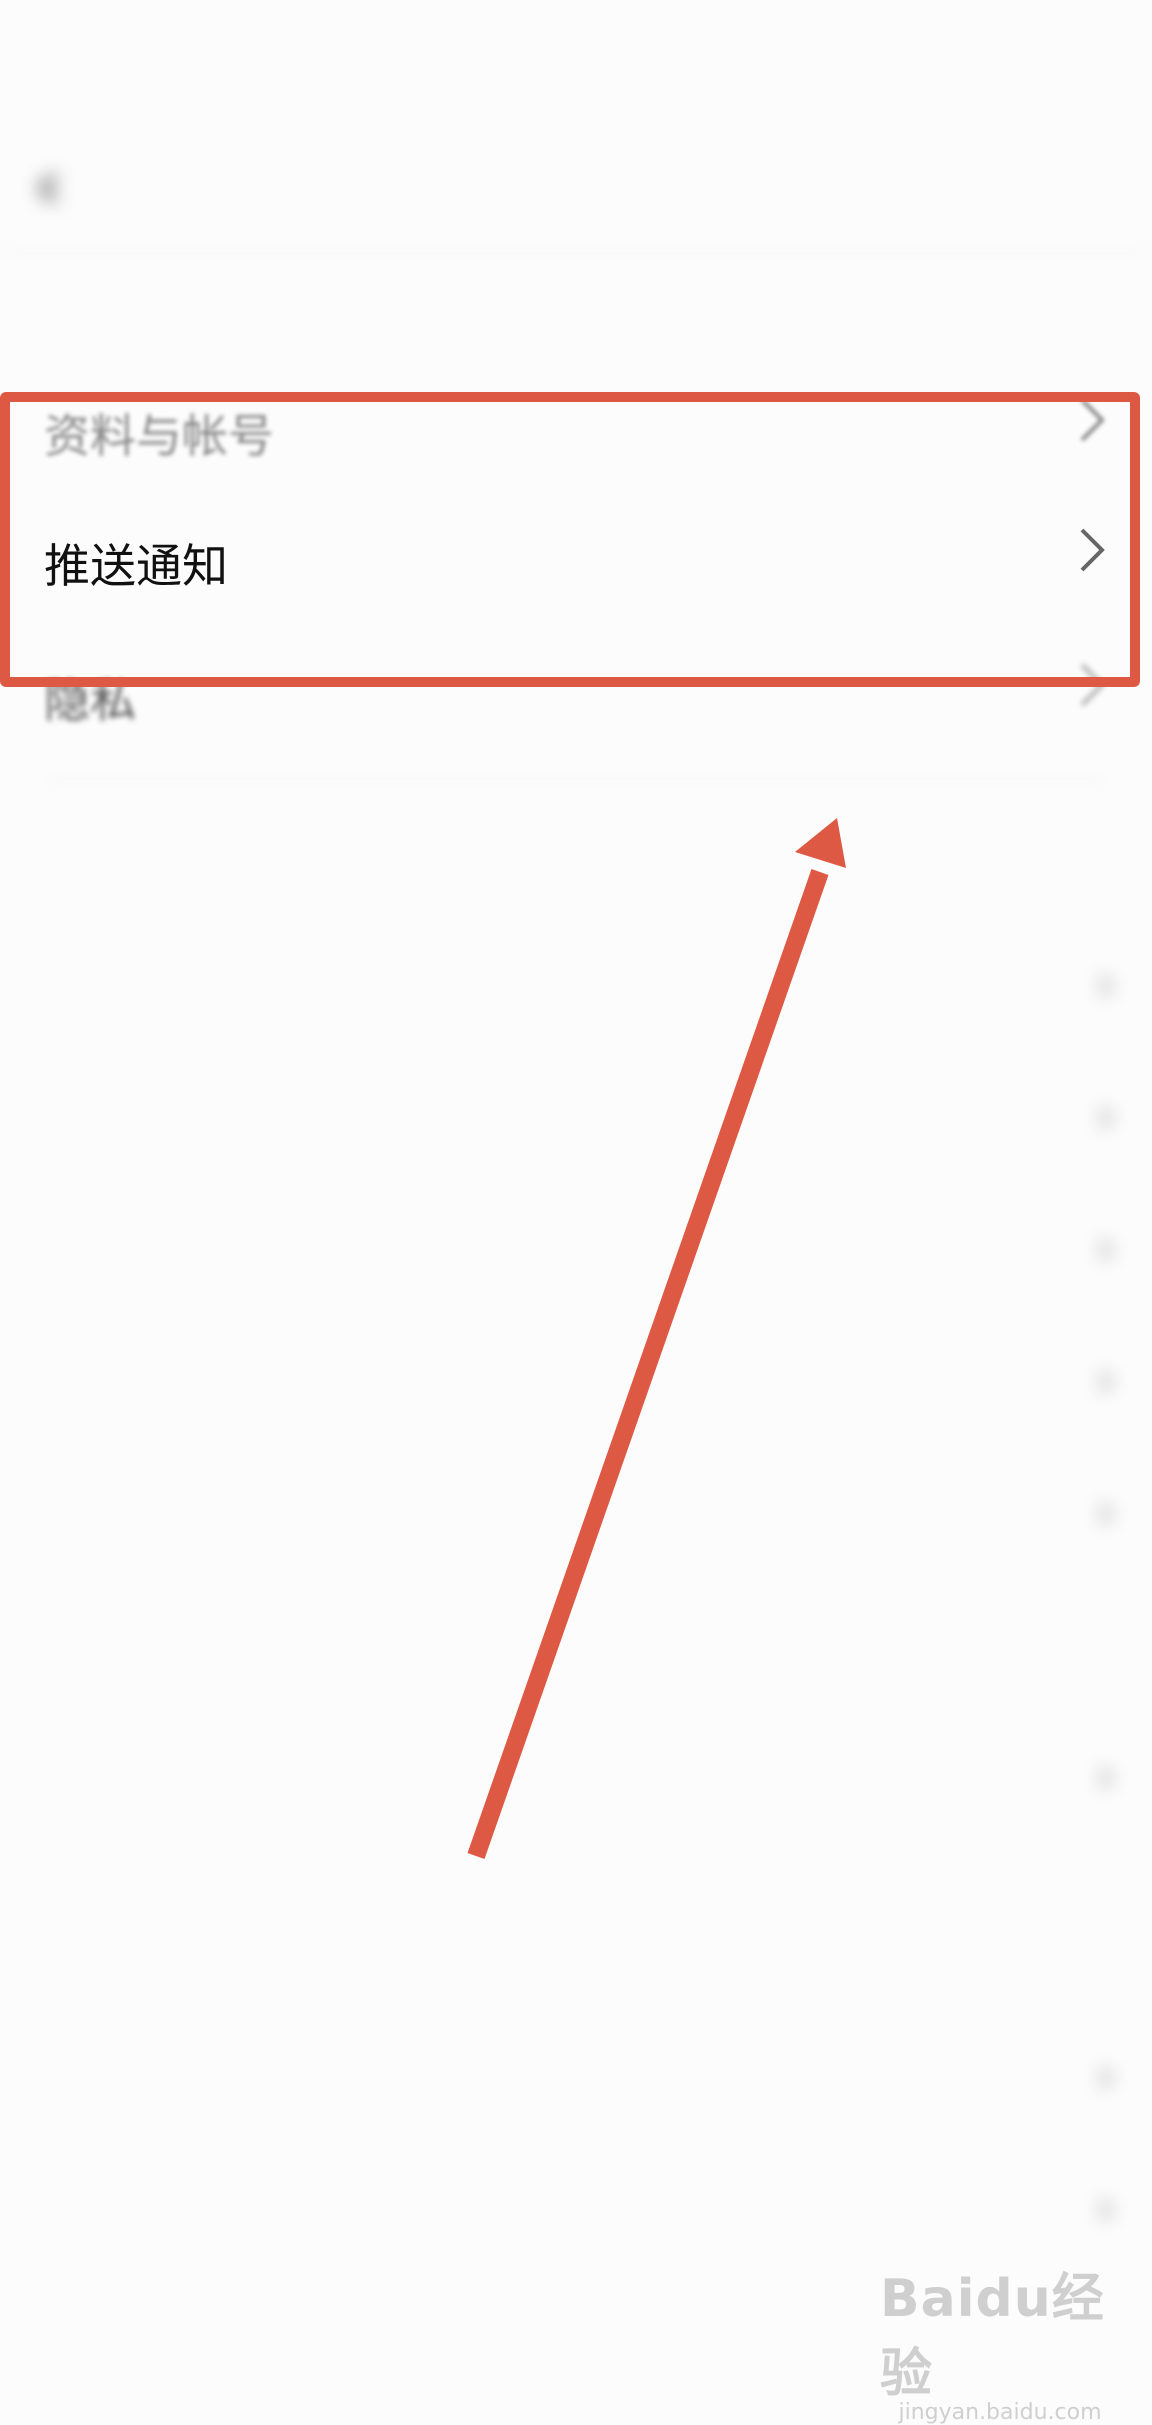 The width and height of the screenshot is (1152, 2425). What do you see at coordinates (576, 191) in the screenshot?
I see `top-bar: ‹` at bounding box center [576, 191].